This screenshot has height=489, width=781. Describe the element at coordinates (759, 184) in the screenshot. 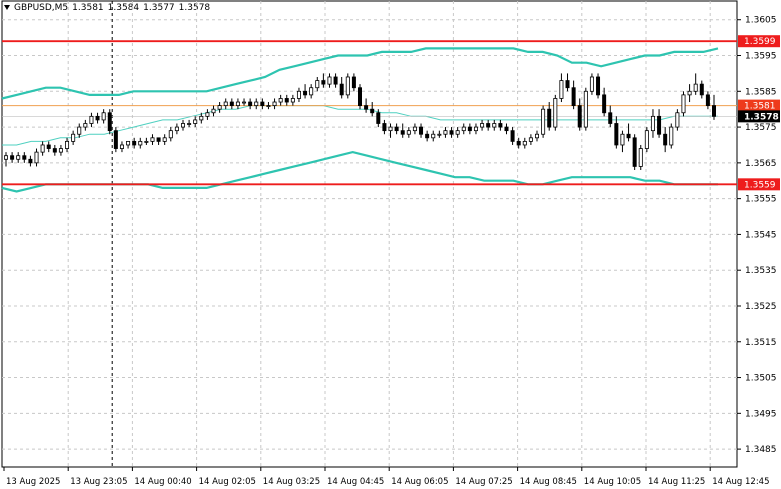

I see `level-price-label: 1.3559` at that location.